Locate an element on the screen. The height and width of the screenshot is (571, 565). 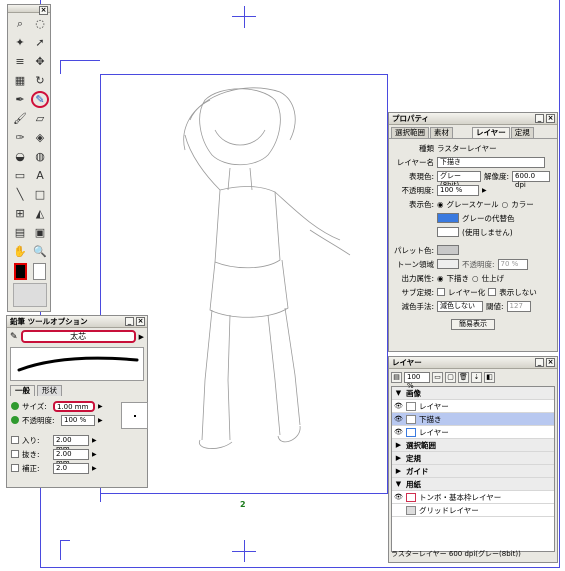
panel-tool-icon: ▤ is located at coordinates (20, 232).